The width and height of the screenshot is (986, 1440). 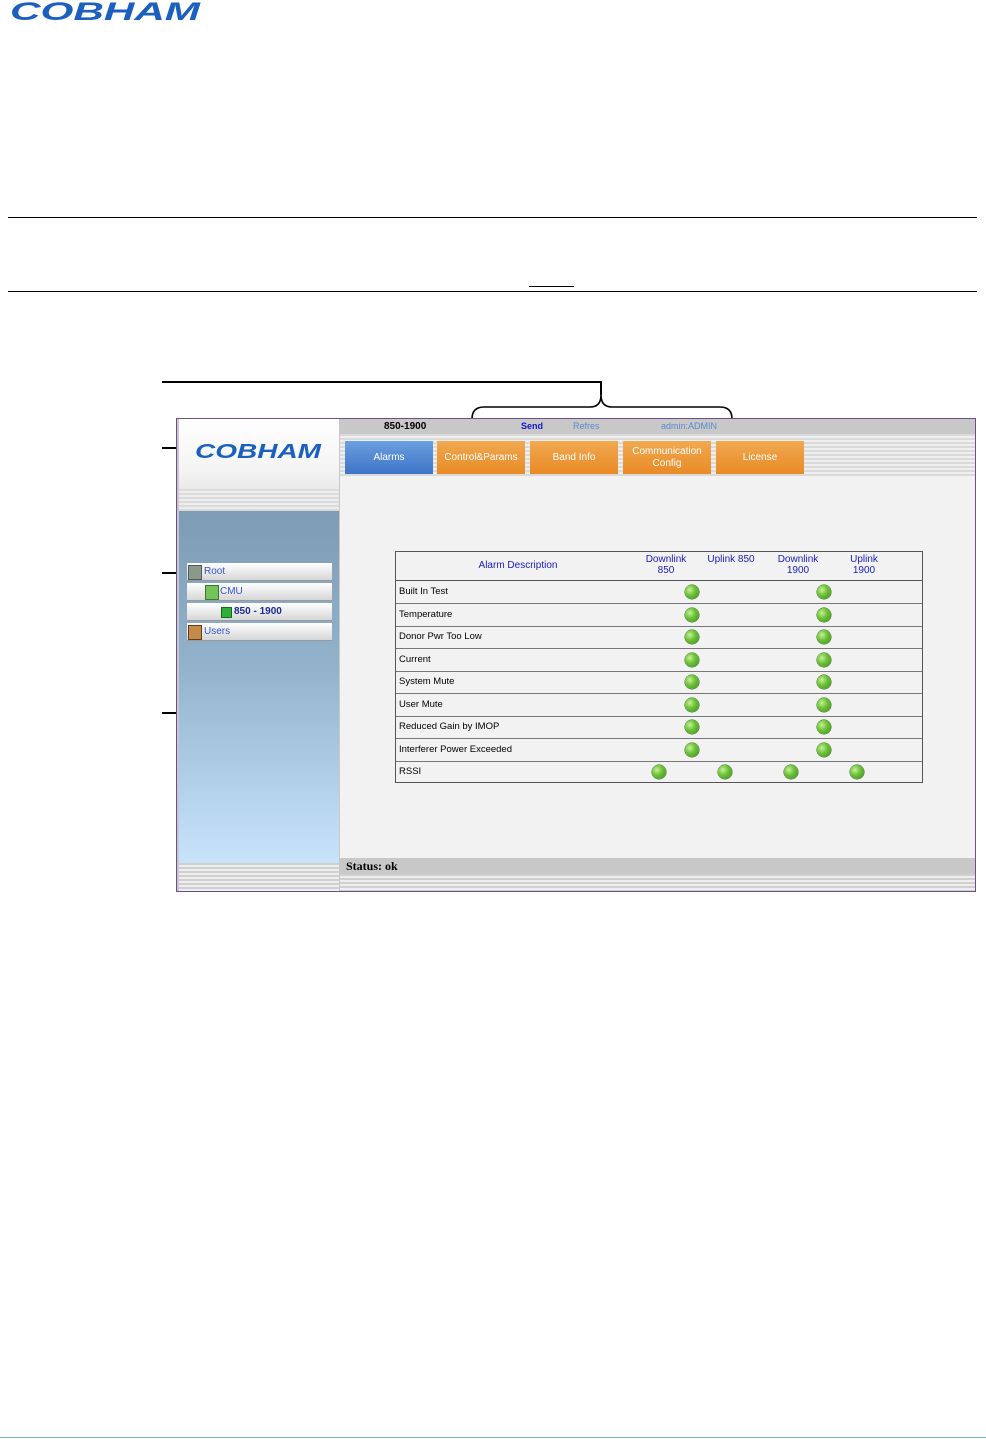 I want to click on alarm-row: User Mute, so click(x=659, y=705).